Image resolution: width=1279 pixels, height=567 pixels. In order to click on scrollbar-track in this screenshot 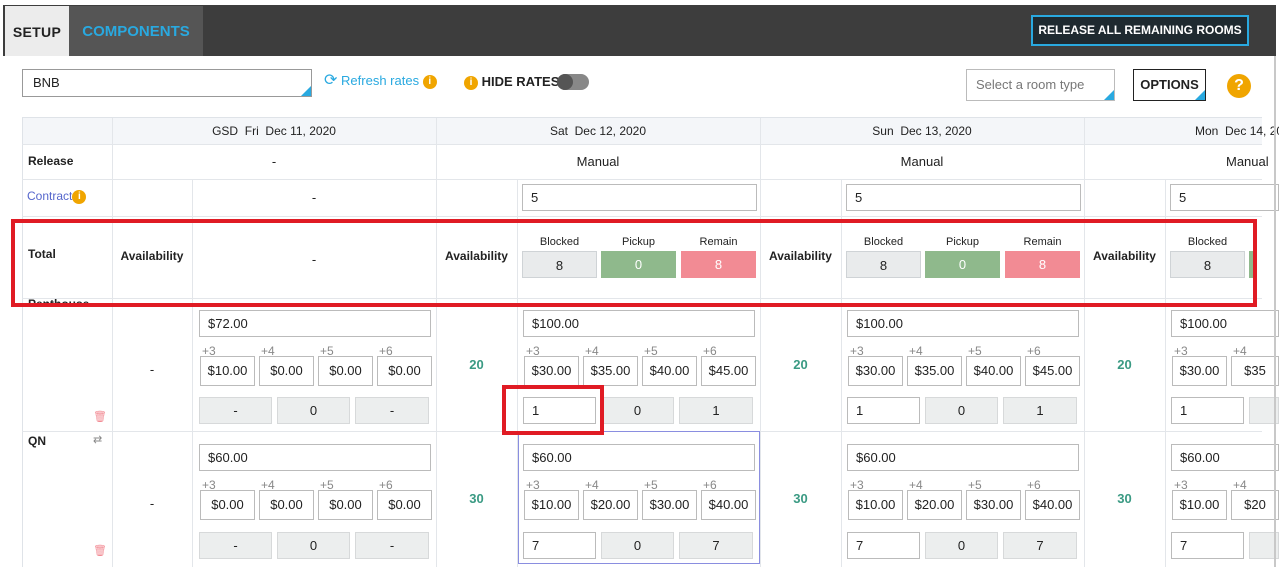, I will do `click(1275, 311)`.